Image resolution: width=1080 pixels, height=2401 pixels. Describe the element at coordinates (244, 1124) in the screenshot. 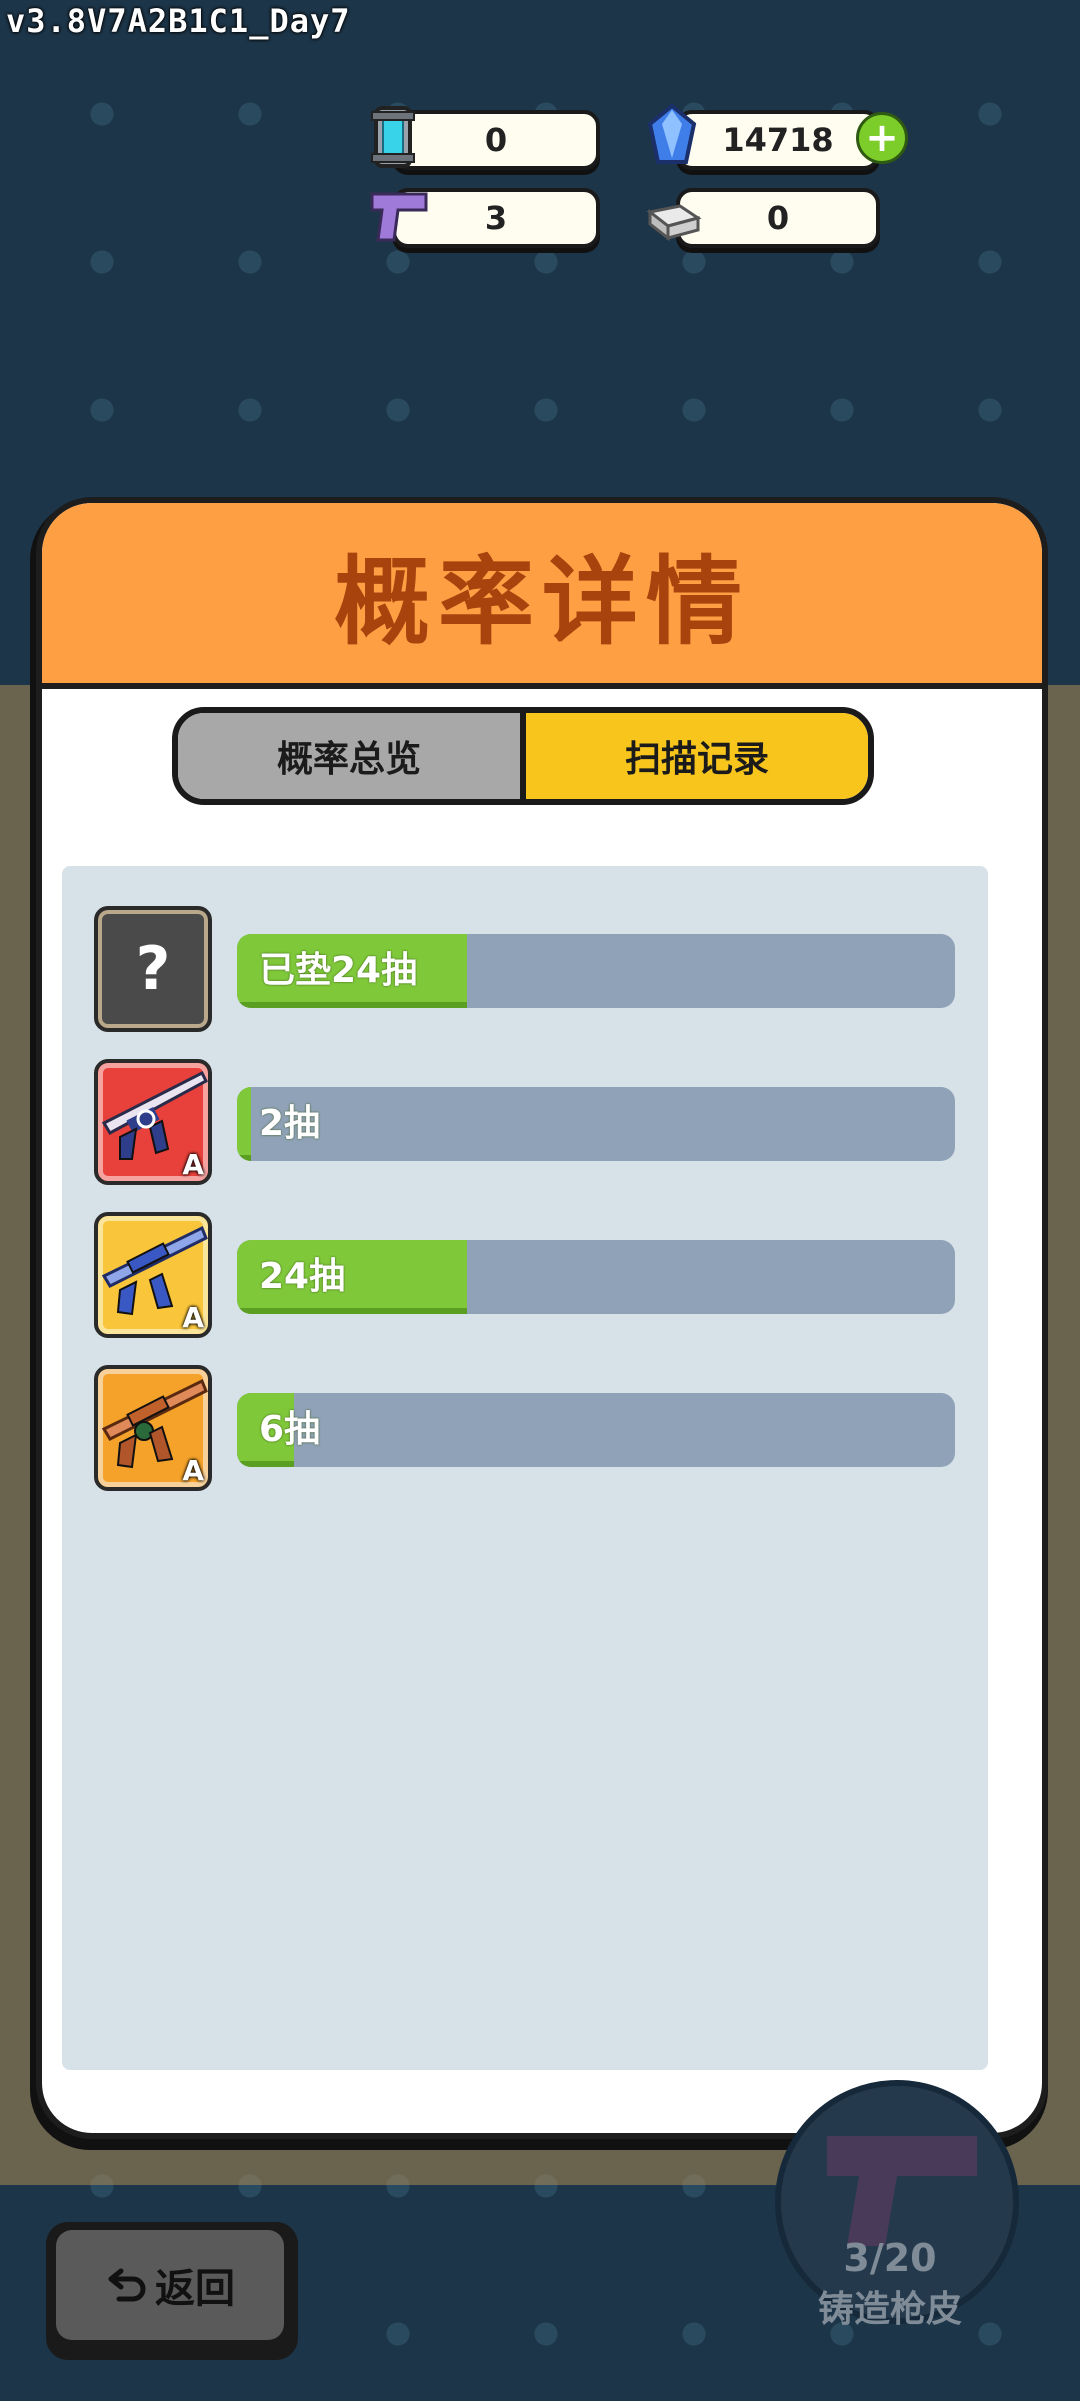

I see `progress-fill` at that location.